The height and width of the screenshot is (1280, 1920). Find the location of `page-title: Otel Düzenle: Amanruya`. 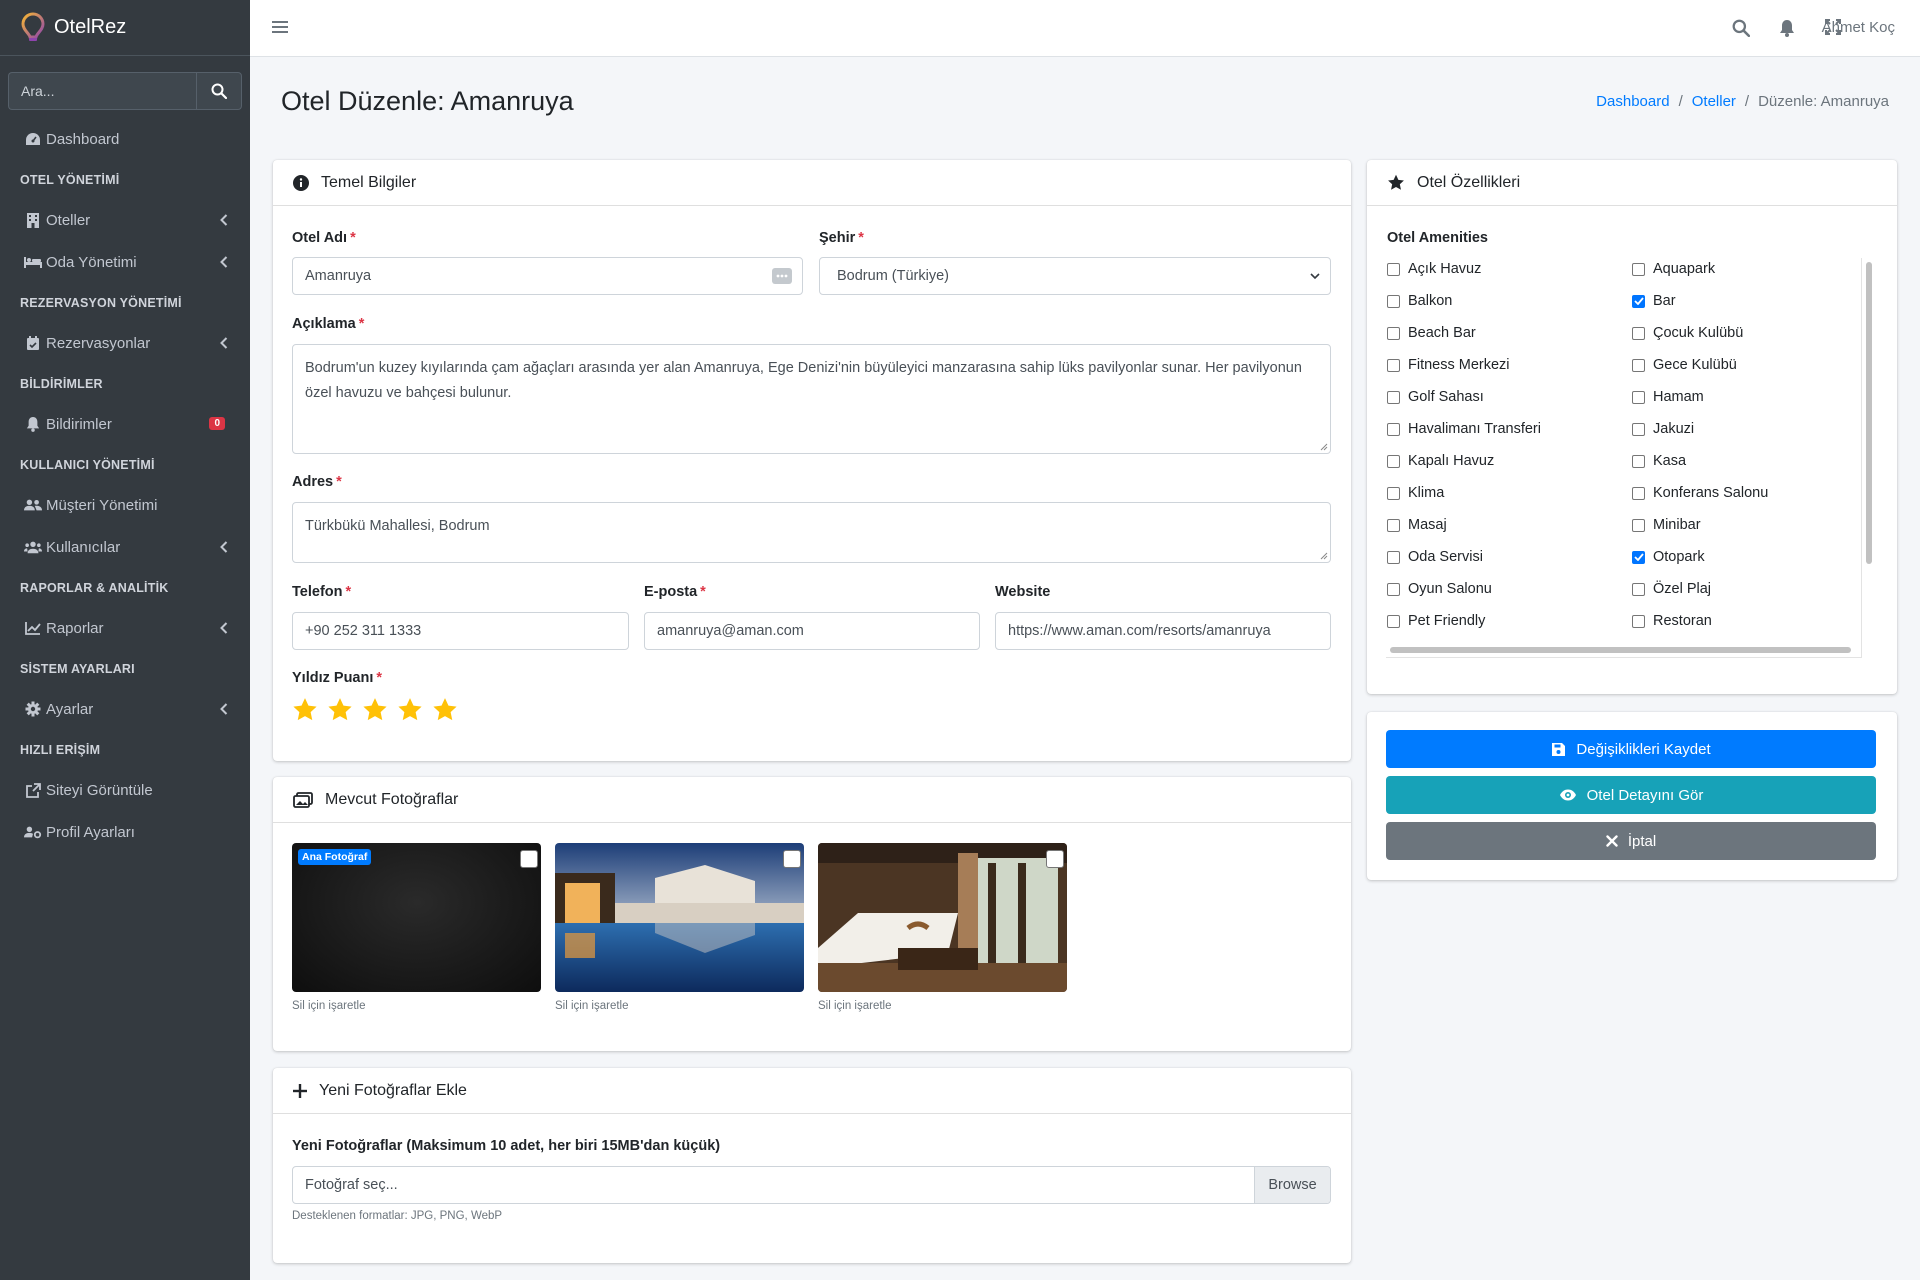

page-title: Otel Düzenle: Amanruya is located at coordinates (427, 101).